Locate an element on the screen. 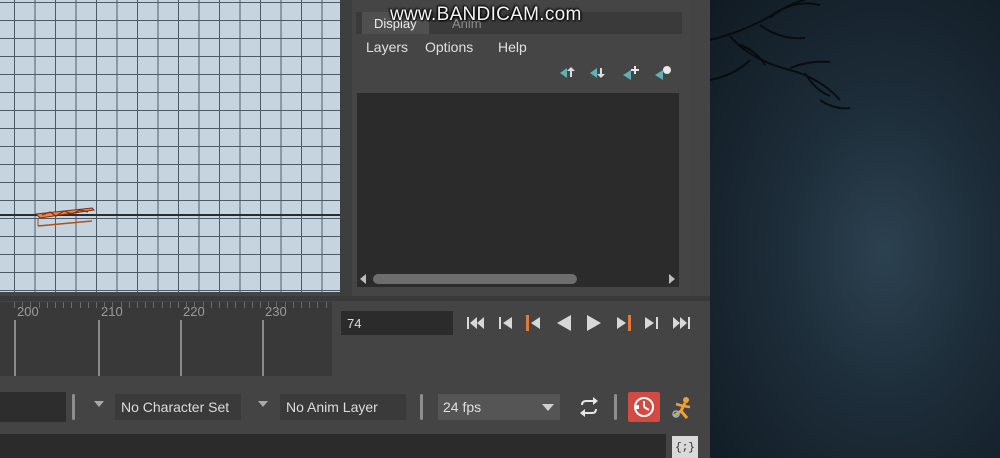  scene-object is located at coordinates (66, 216).